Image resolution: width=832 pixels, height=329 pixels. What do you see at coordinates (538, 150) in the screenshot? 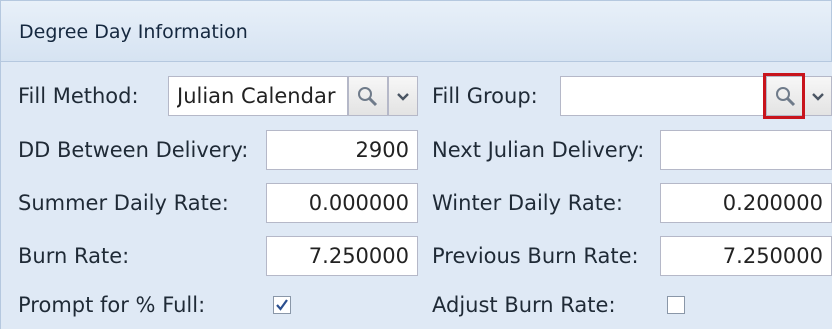
I see `next-julian-delivery-label: Next Julian Delivery:` at bounding box center [538, 150].